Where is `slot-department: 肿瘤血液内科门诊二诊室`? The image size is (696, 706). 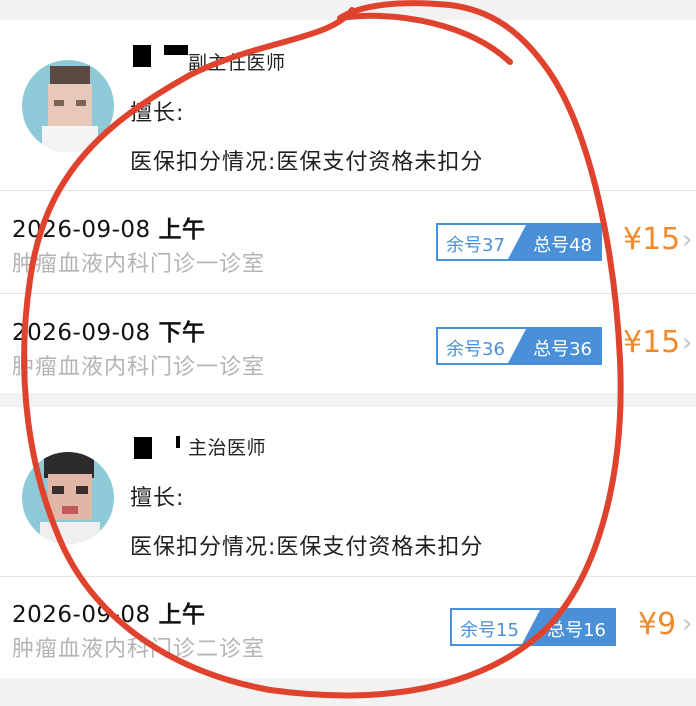
slot-department: 肿瘤血液内科门诊二诊室 is located at coordinates (139, 649).